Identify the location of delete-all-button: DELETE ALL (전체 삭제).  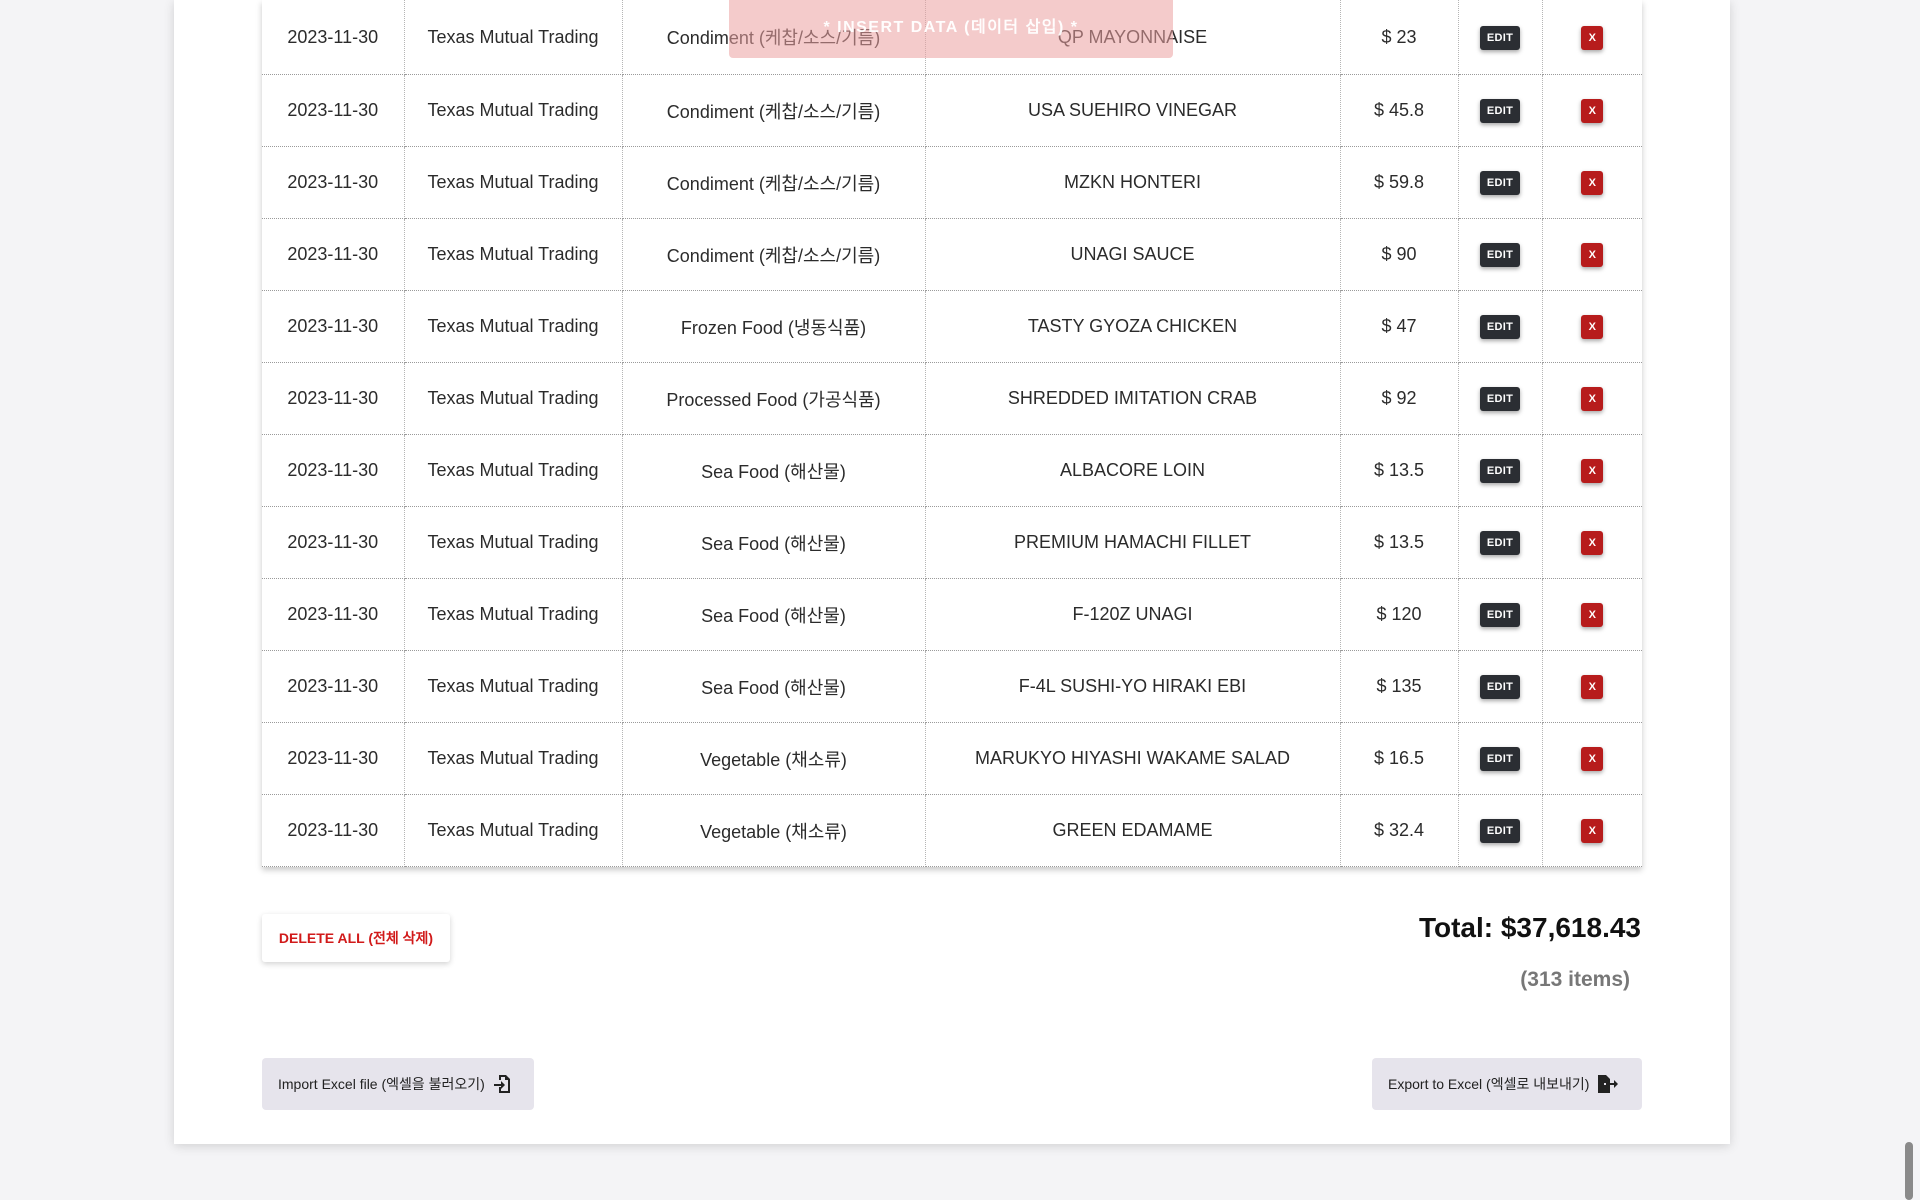
(356, 938).